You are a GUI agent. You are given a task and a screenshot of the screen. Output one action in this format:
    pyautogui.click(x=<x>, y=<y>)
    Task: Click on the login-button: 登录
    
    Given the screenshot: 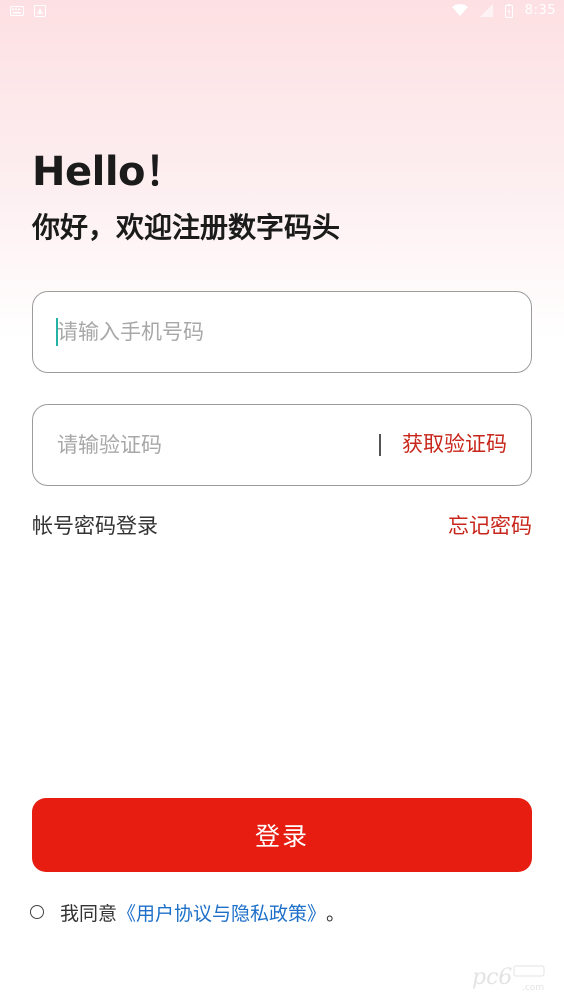 What is the action you would take?
    pyautogui.click(x=282, y=835)
    